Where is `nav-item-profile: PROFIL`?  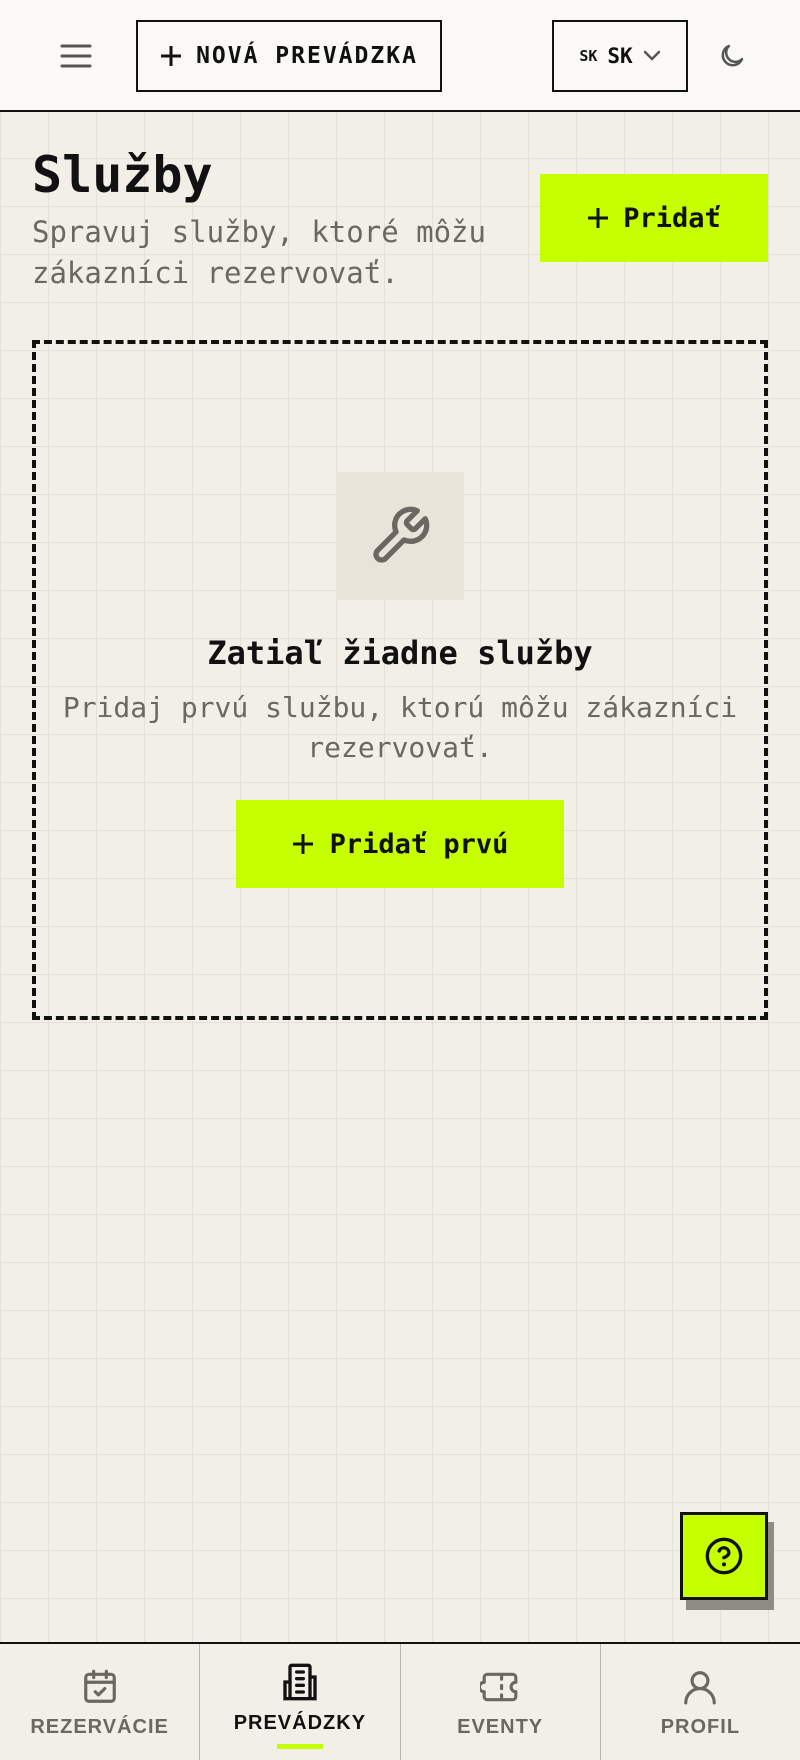 nav-item-profile: PROFIL is located at coordinates (700, 1702).